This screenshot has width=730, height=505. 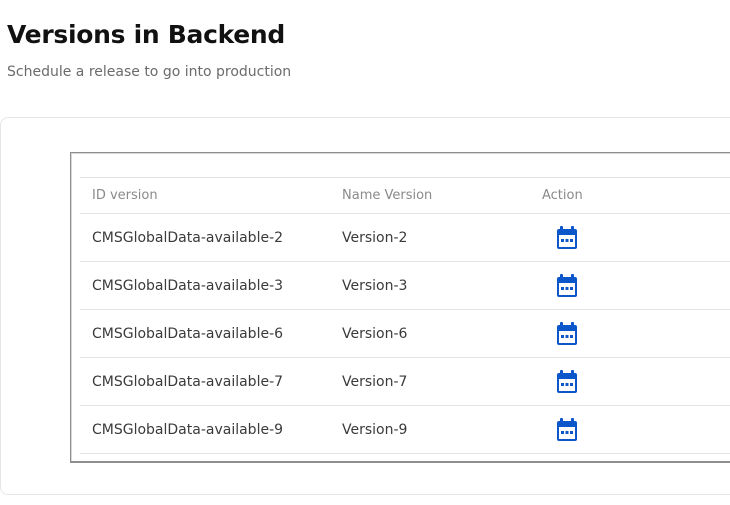 I want to click on column-header-action: Action, so click(x=636, y=195).